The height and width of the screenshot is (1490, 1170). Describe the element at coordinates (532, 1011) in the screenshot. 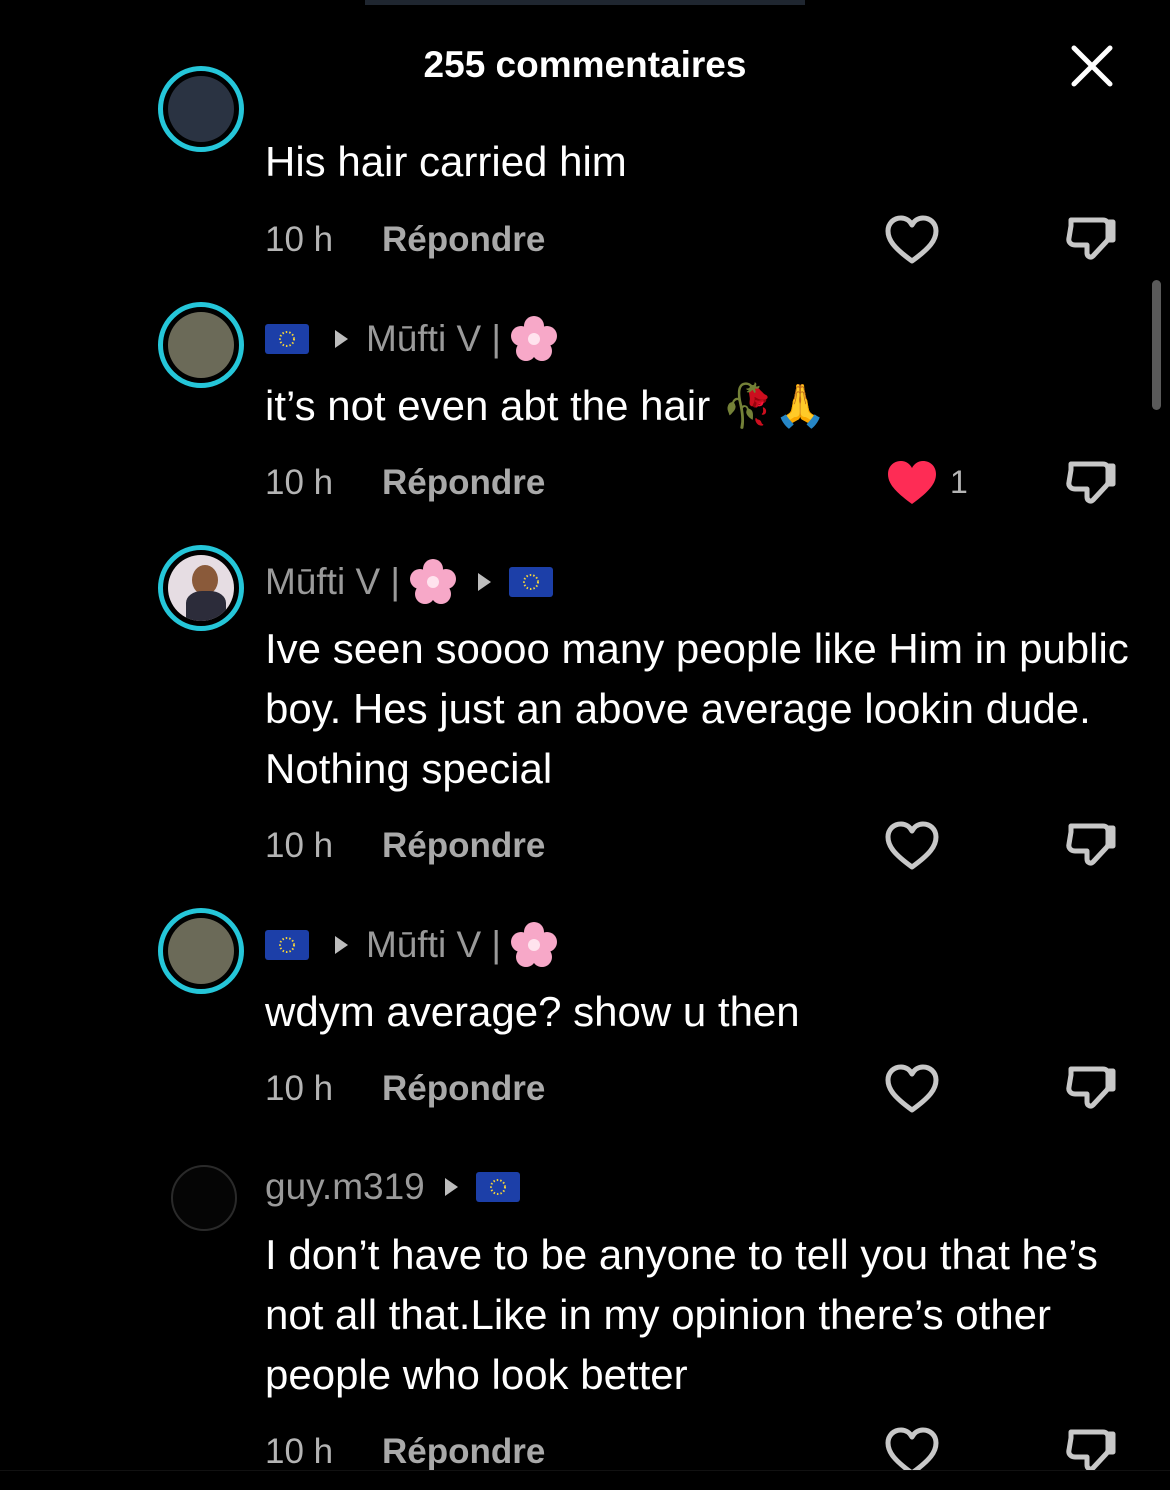

I see `comment-text: wdym average? show u then` at that location.